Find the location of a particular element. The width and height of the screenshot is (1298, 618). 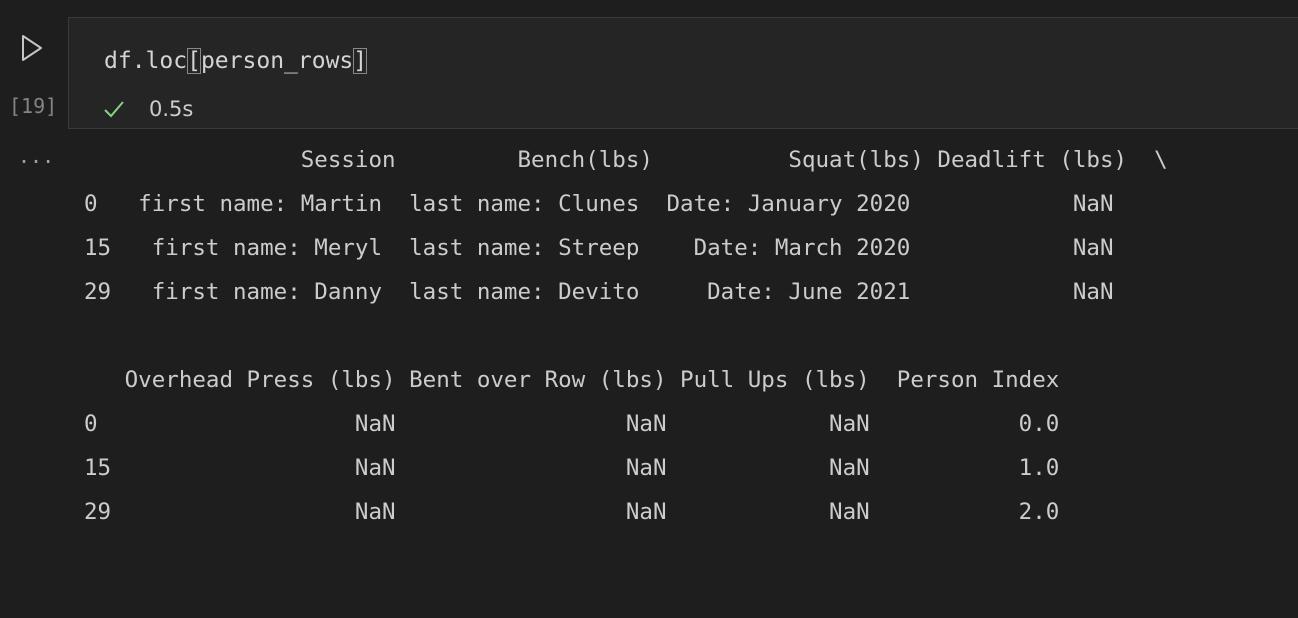

code-open-bracket: [ is located at coordinates (194, 61).